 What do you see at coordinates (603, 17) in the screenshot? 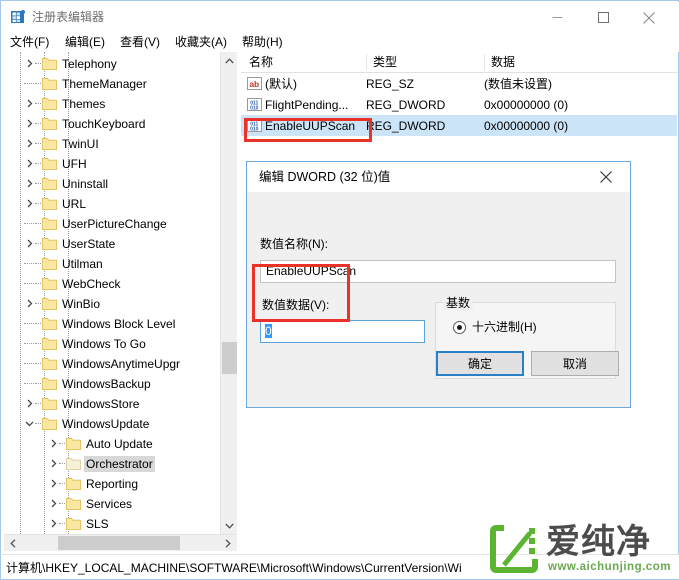
I see `maximize-button` at bounding box center [603, 17].